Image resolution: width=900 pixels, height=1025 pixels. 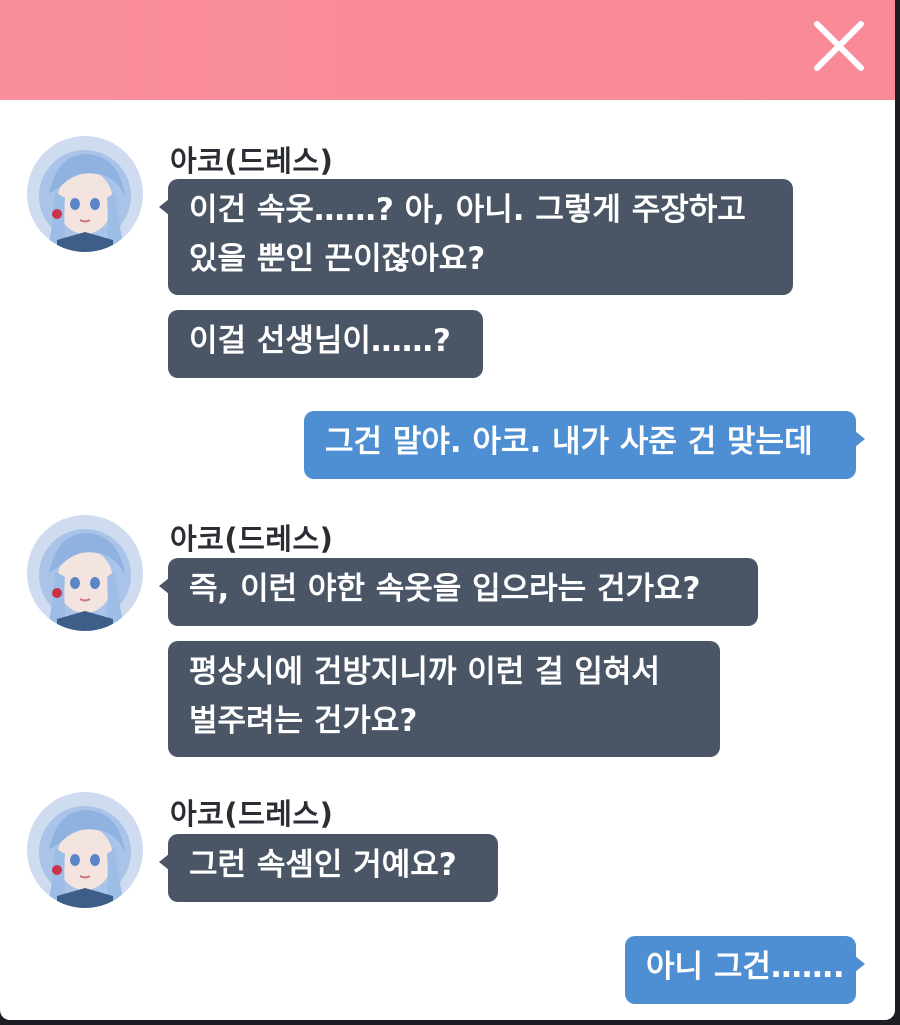 What do you see at coordinates (584, 445) in the screenshot?
I see `player-message-bubble: 그건 말야. 아코. 내가 사준 건 맞는데` at bounding box center [584, 445].